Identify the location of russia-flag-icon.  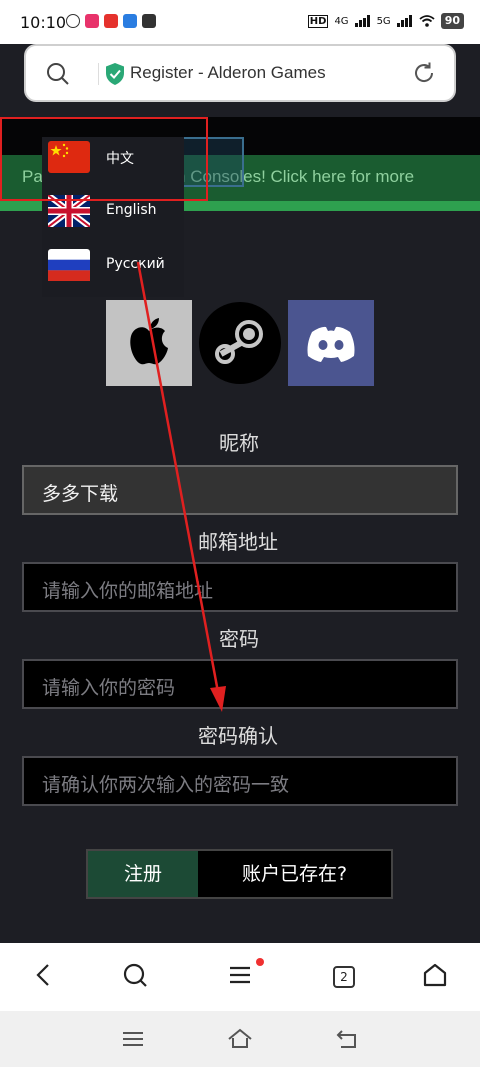
(69, 265).